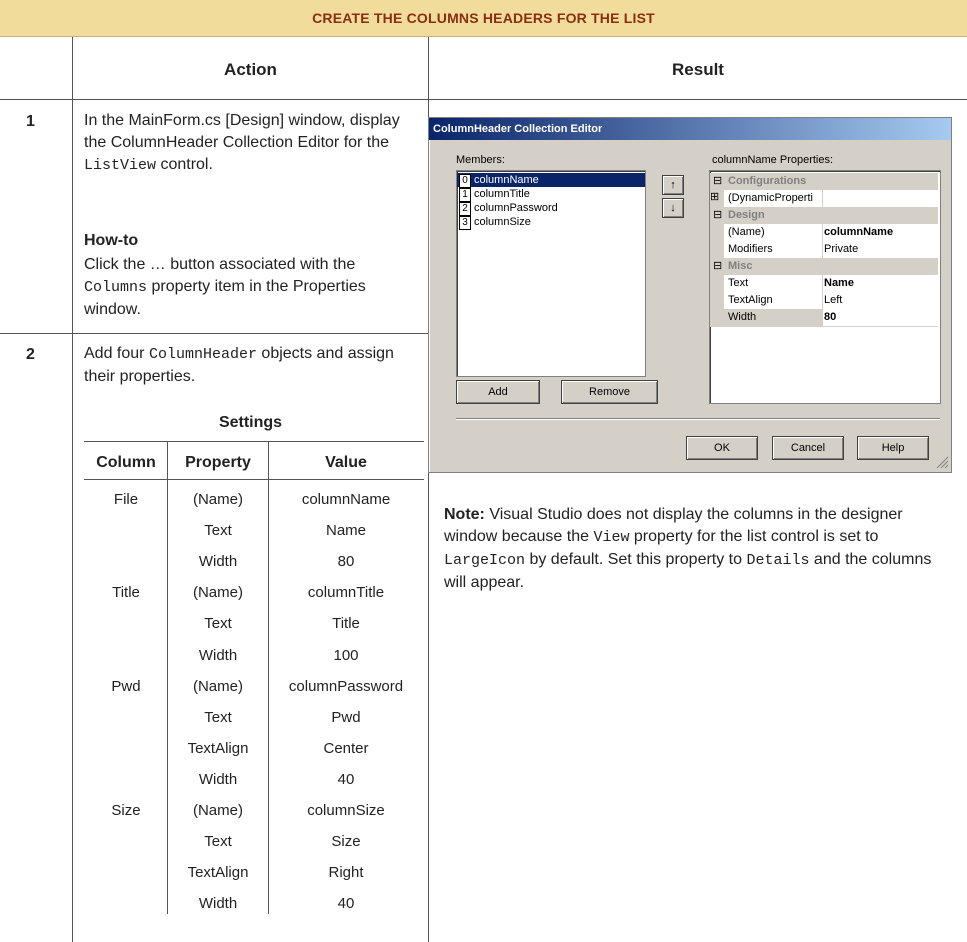 The image size is (967, 942). I want to click on member-name: columnTitle, so click(502, 194).